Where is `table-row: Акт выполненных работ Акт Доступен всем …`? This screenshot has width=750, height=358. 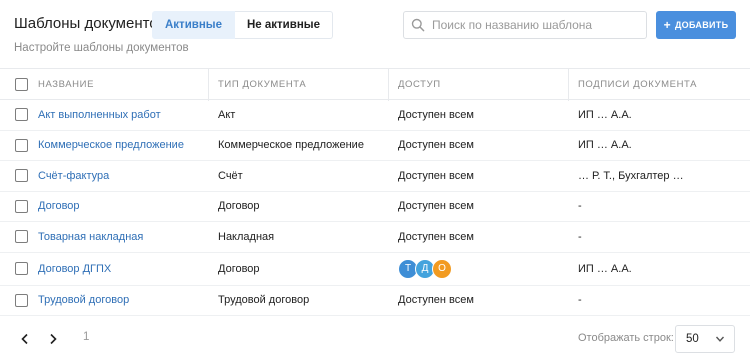
table-row: Акт выполненных работ Акт Доступен всем … is located at coordinates (375, 115).